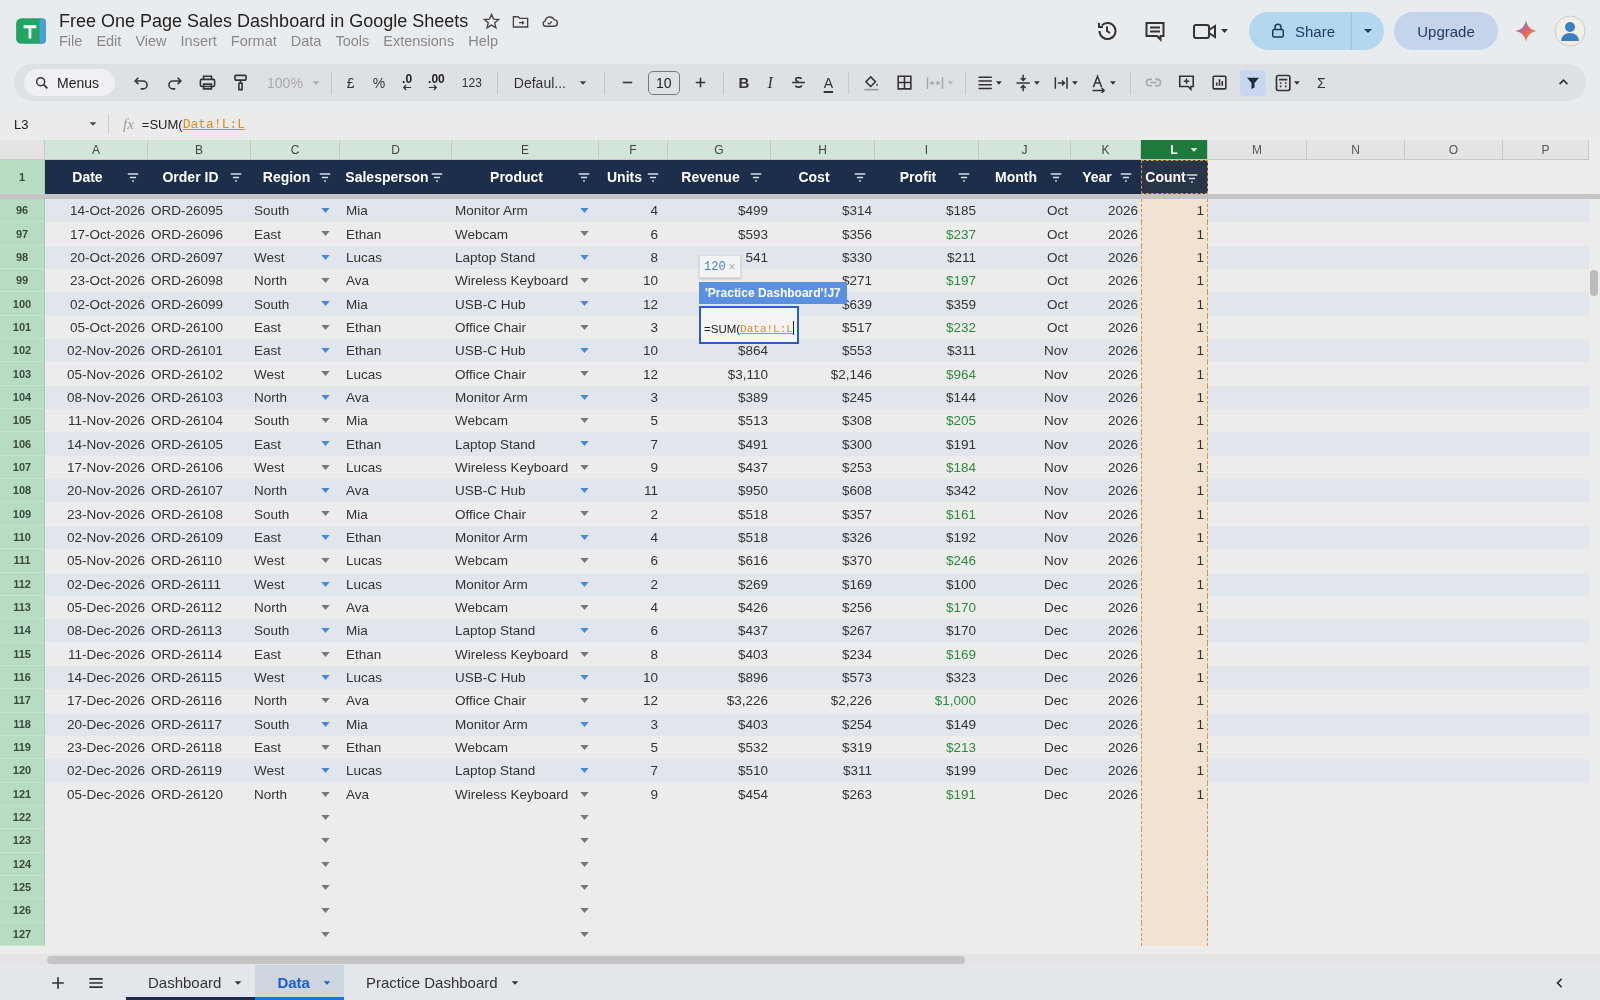  What do you see at coordinates (872, 82) in the screenshot?
I see `fill-color-icon` at bounding box center [872, 82].